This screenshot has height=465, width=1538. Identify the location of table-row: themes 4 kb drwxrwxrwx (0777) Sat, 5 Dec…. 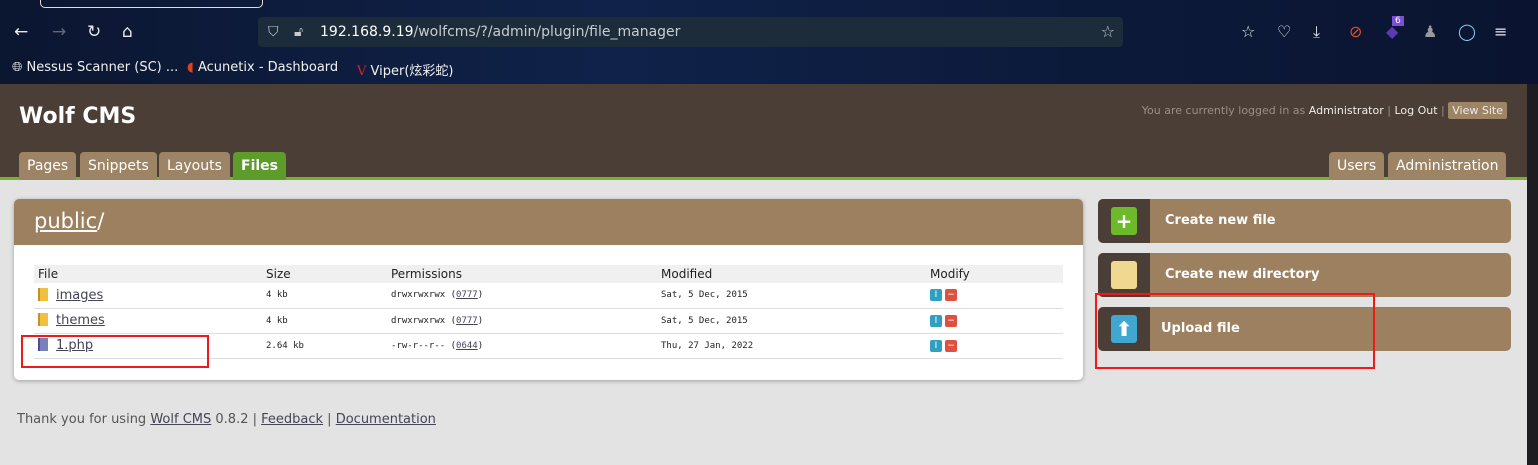
(548, 321).